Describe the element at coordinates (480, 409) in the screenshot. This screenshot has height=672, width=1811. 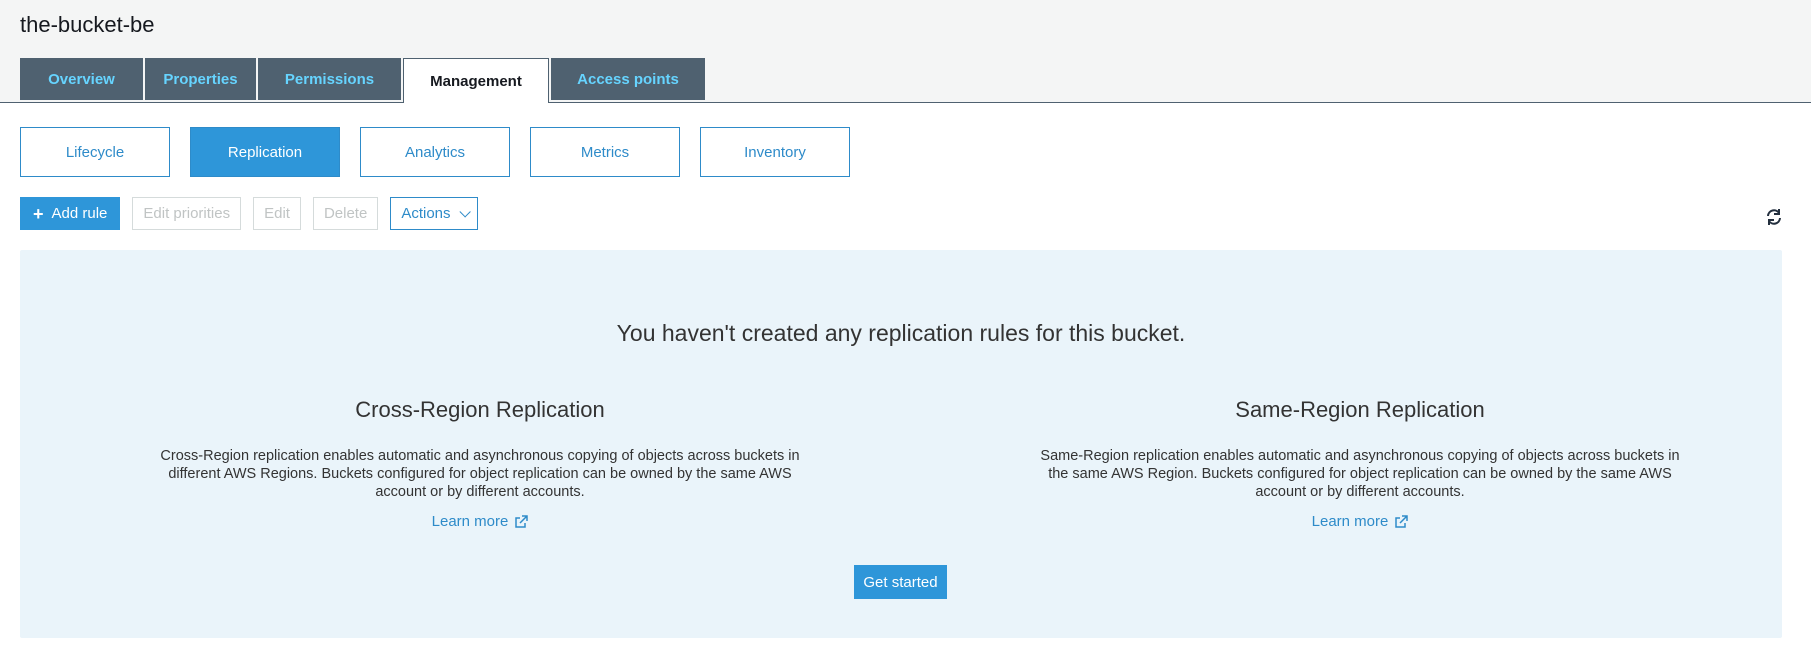
I see `cross-region-title: Cross-Region Replication` at that location.